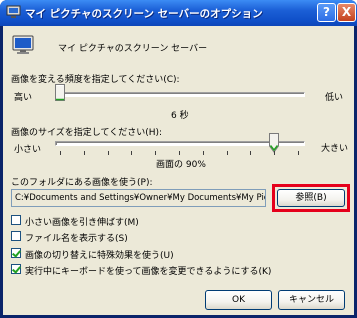 The height and width of the screenshot is (318, 357). I want to click on size-slider-thumb, so click(274, 143).